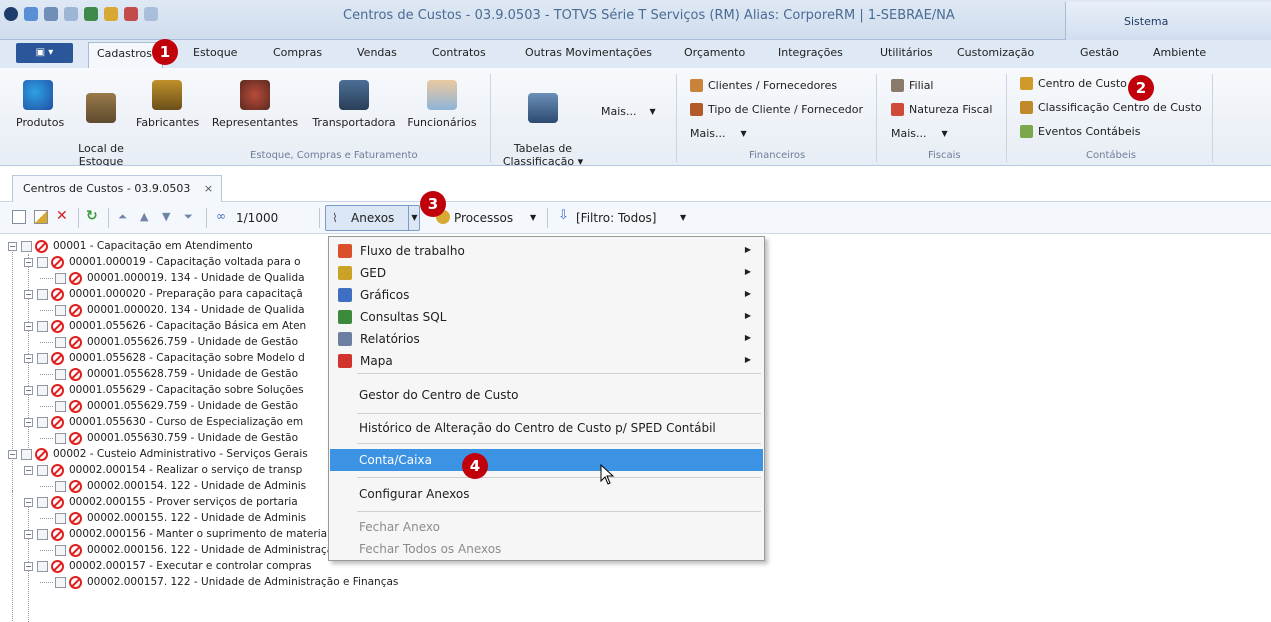  Describe the element at coordinates (71, 14) in the screenshot. I see `window-icon` at that location.